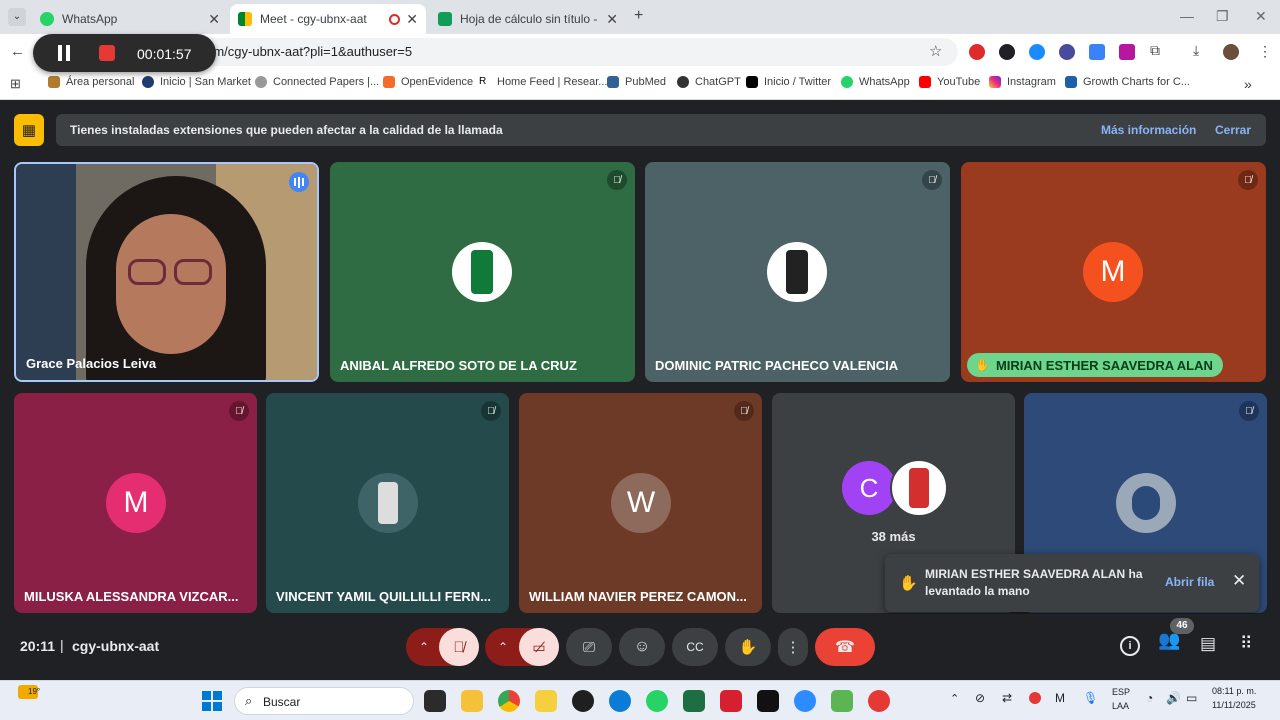 The image size is (1280, 720). Describe the element at coordinates (845, 647) in the screenshot. I see `leave-call-button: ☎` at that location.